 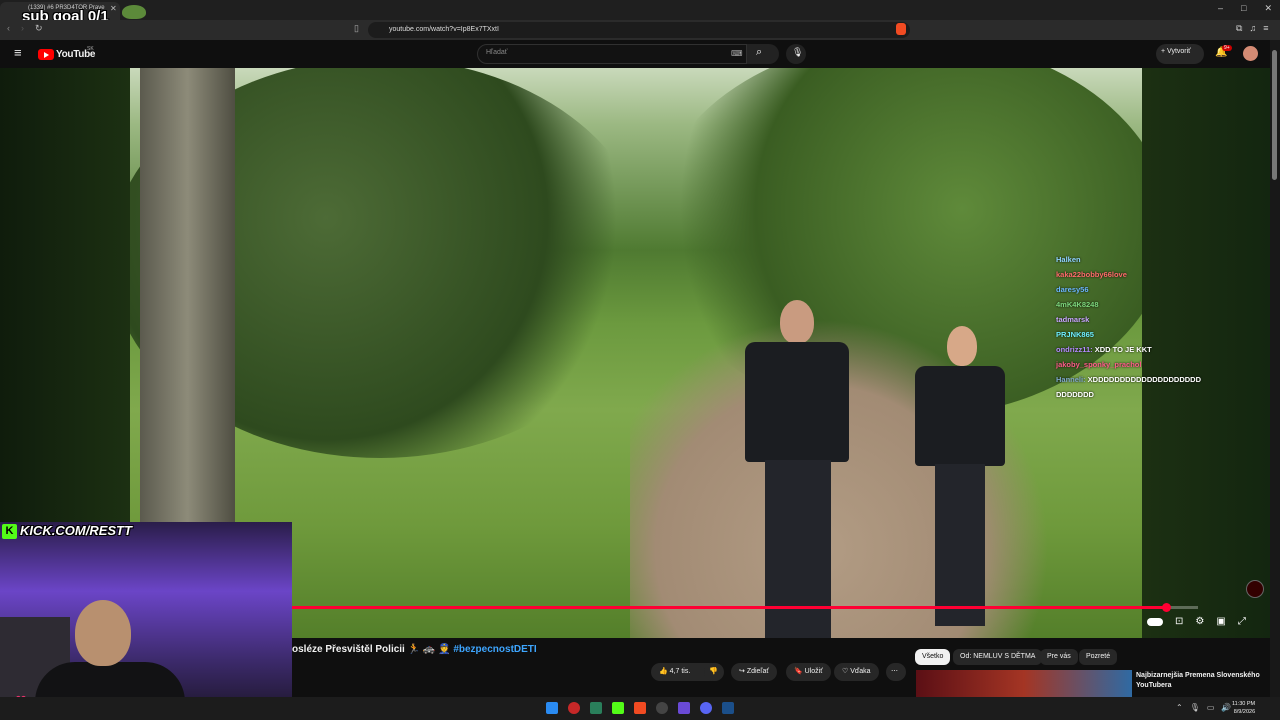 I want to click on player-controls-right: ⊡ ⚙ ▣ ⤢, so click(x=1196, y=621).